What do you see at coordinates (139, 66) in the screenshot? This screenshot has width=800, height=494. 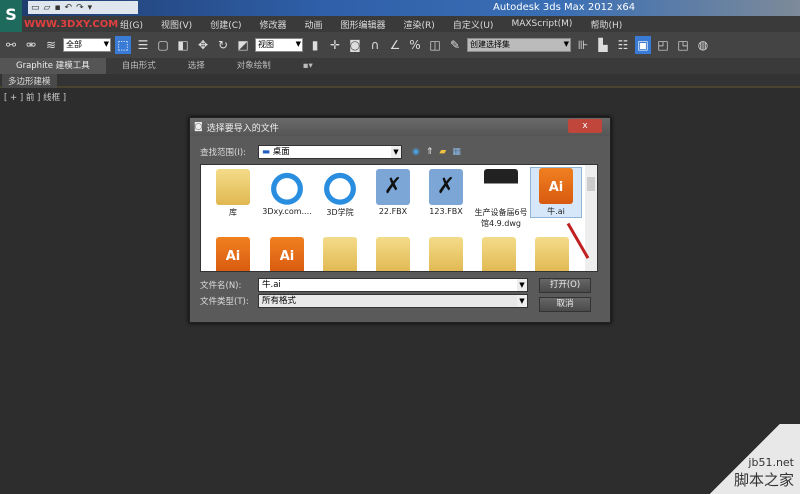 I see `tab-freeform: 自由形式` at bounding box center [139, 66].